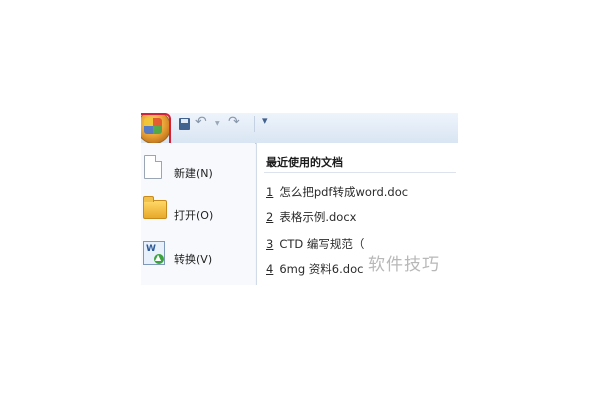 This screenshot has width=600, height=400. Describe the element at coordinates (155, 207) in the screenshot. I see `open-folder-icon` at that location.